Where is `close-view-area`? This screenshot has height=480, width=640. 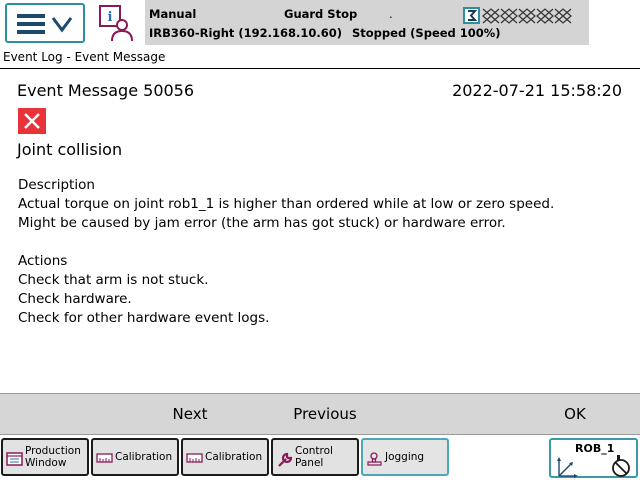 close-view-area is located at coordinates (614, 23).